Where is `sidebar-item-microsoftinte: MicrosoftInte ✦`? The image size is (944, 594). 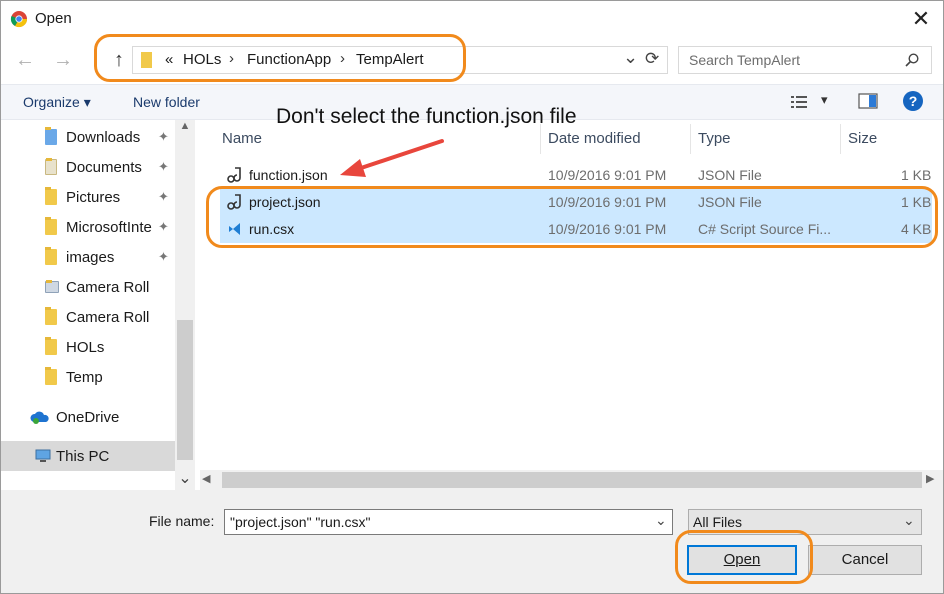
sidebar-item-microsoftinte: MicrosoftInte ✦ is located at coordinates (87, 227).